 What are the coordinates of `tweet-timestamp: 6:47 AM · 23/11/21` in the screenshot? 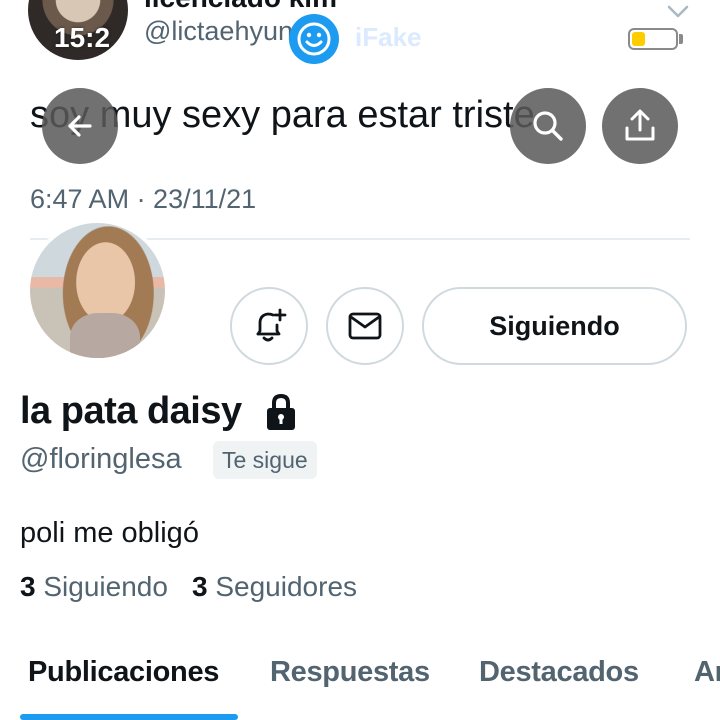 It's located at (143, 199).